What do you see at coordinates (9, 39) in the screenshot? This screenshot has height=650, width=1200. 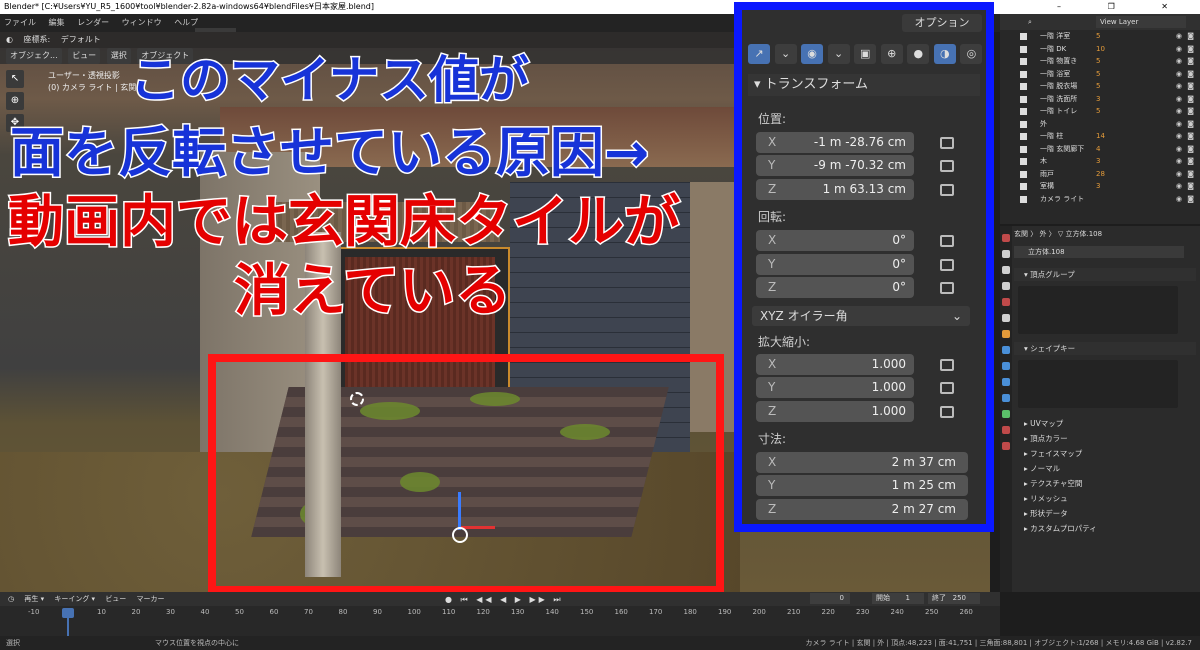 I see `editor-type-icon: ◐` at bounding box center [9, 39].